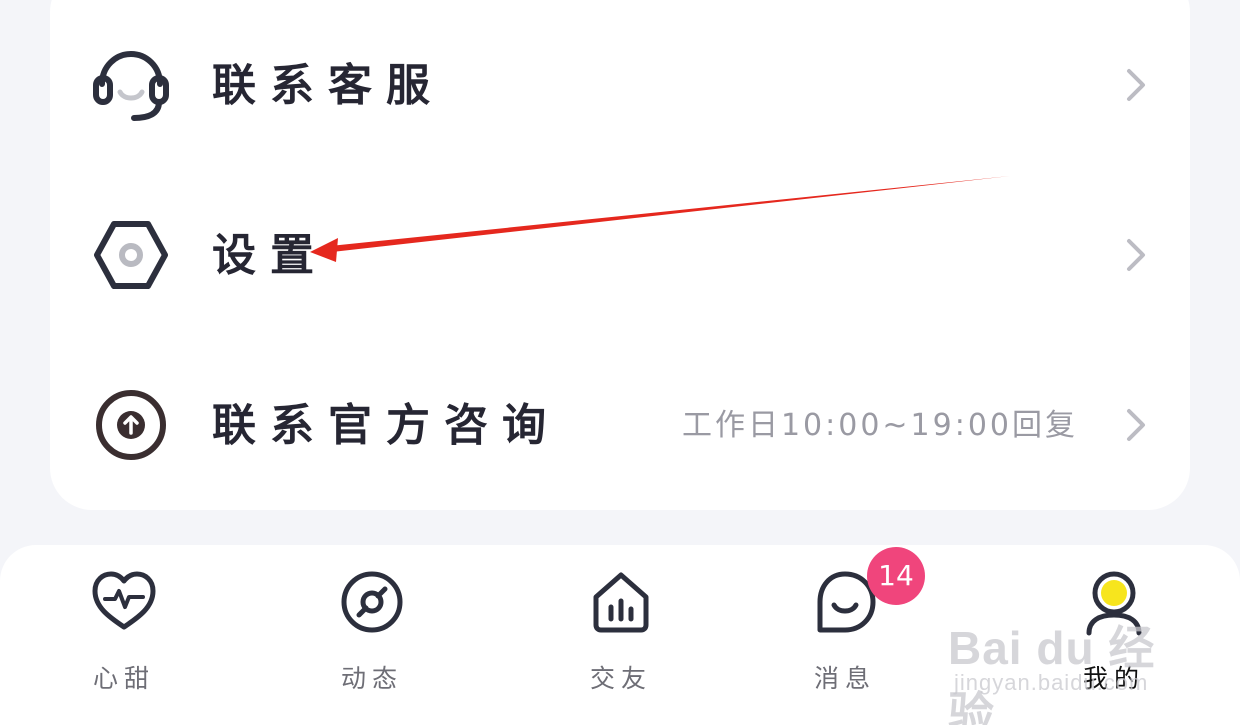 The width and height of the screenshot is (1240, 725). Describe the element at coordinates (386, 425) in the screenshot. I see `menu-item-label: 联系官方咨询` at that location.